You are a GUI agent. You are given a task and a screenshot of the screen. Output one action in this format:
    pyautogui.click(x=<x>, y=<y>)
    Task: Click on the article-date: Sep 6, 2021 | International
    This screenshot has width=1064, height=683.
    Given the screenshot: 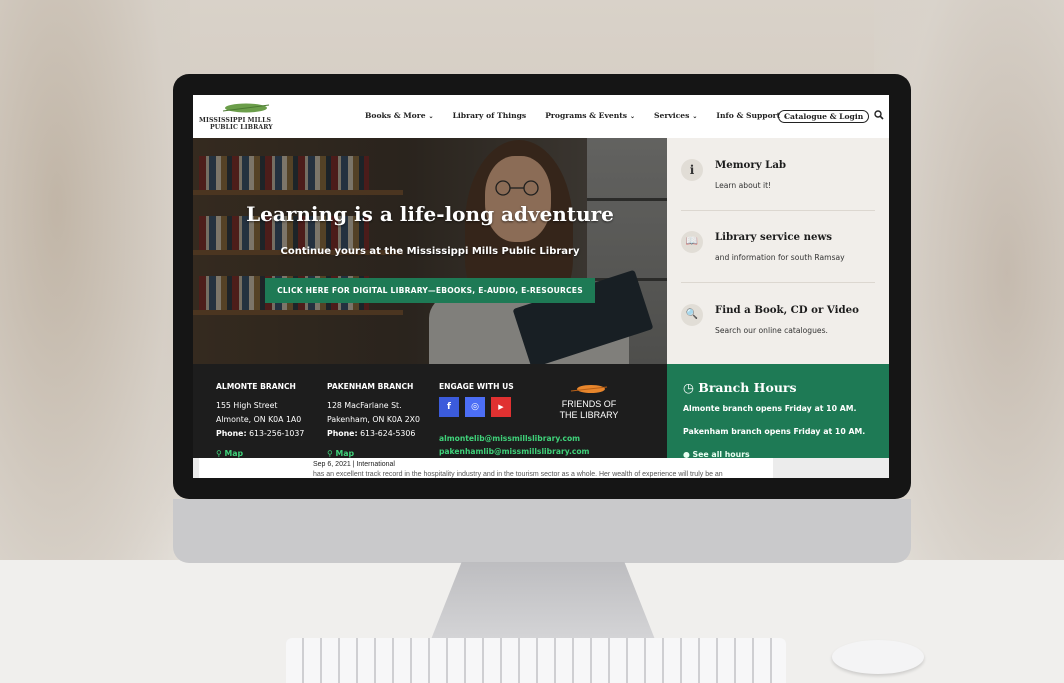 What is the action you would take?
    pyautogui.click(x=354, y=464)
    